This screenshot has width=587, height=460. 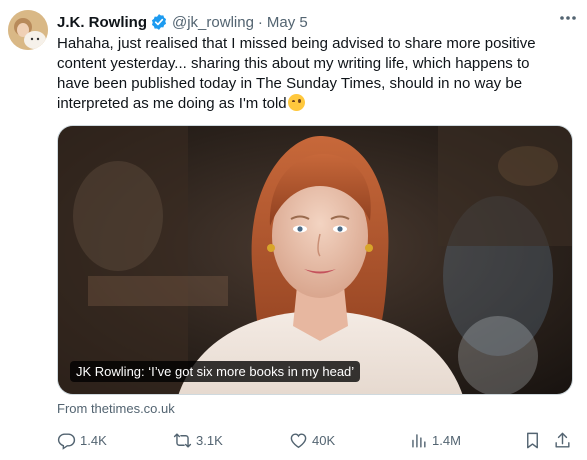 I want to click on action-bar: 1.4K 3.1K 40K 1.4M, so click(x=317, y=440).